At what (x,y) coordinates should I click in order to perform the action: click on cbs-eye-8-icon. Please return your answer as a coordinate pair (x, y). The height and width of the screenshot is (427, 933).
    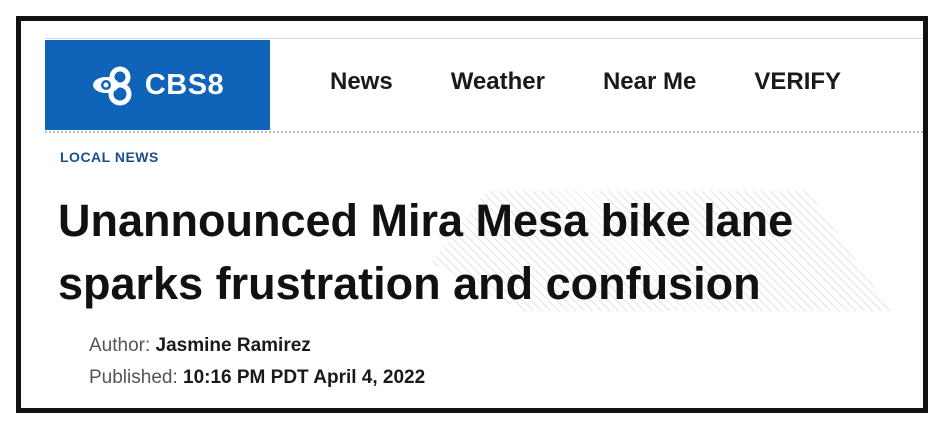
    Looking at the image, I should click on (113, 85).